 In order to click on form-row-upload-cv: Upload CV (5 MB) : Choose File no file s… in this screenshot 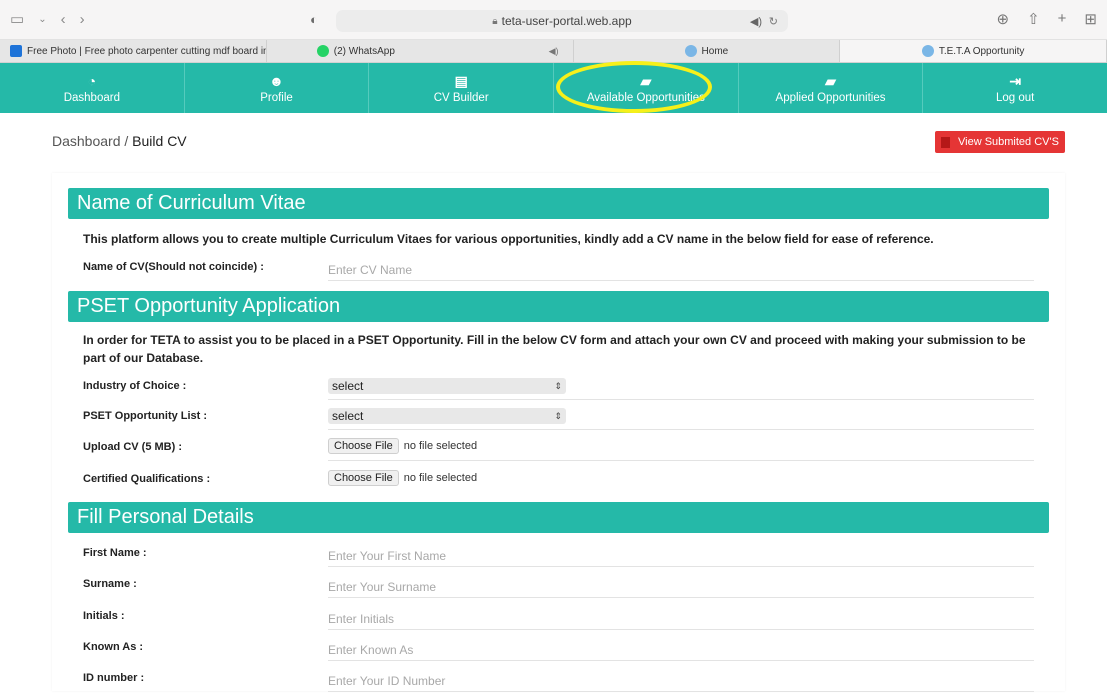, I will do `click(558, 448)`.